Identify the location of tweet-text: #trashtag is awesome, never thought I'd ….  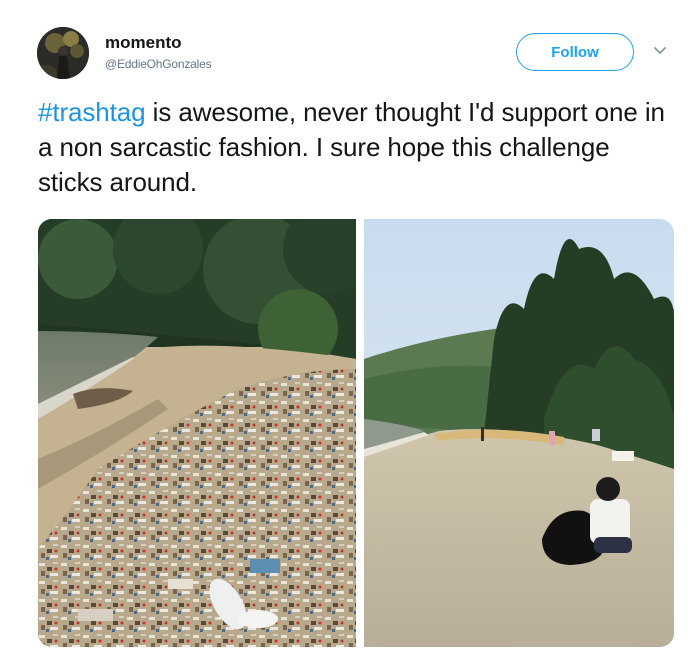
(358, 147).